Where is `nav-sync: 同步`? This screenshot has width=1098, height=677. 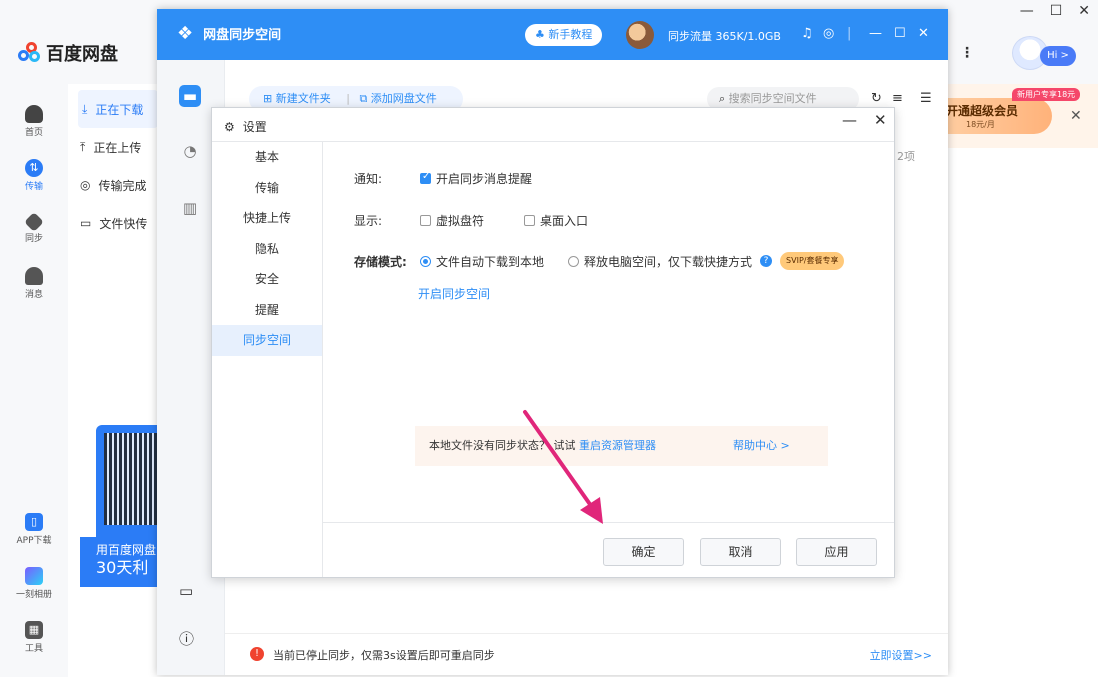
nav-sync: 同步 is located at coordinates (34, 229).